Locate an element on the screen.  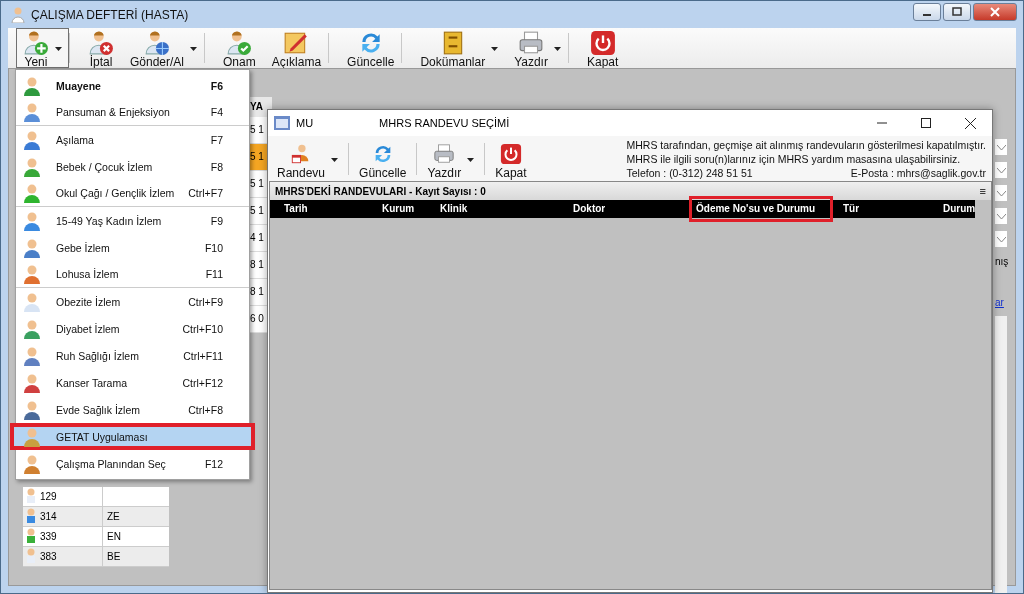
window-title: MU is located at coordinates (305, 123).